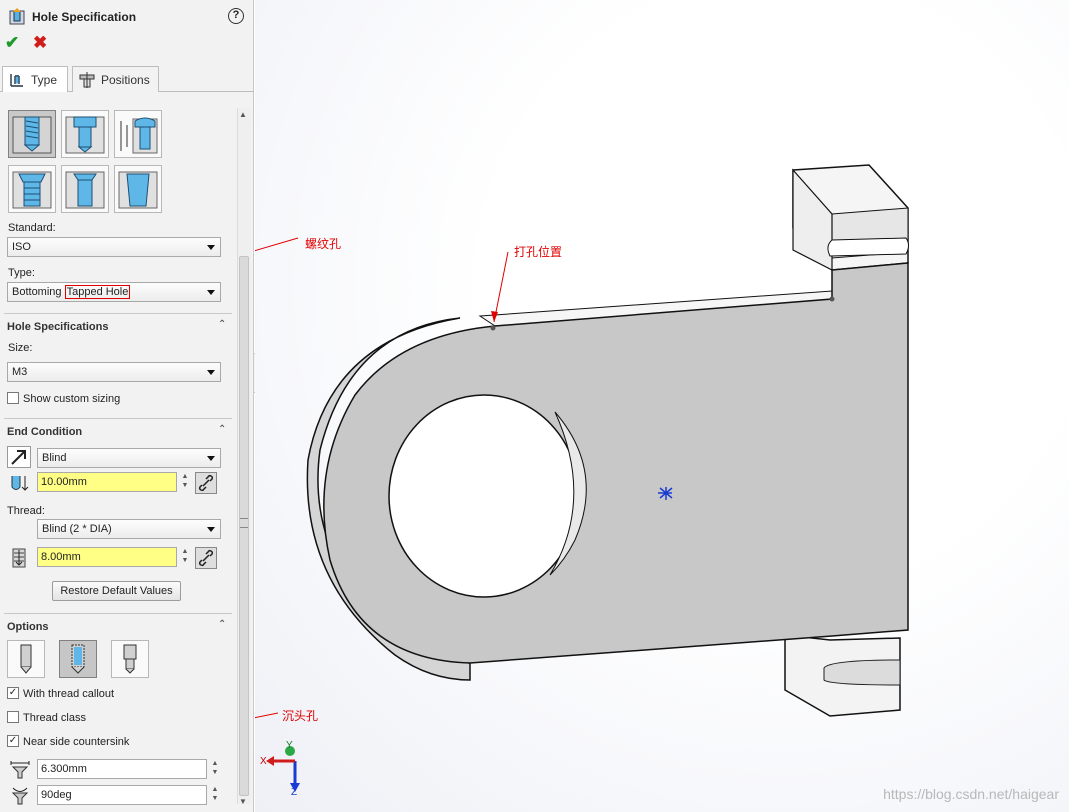 The width and height of the screenshot is (1069, 812). What do you see at coordinates (64, 769) in the screenshot?
I see `countersink-diameter-value: 6.300mm` at bounding box center [64, 769].